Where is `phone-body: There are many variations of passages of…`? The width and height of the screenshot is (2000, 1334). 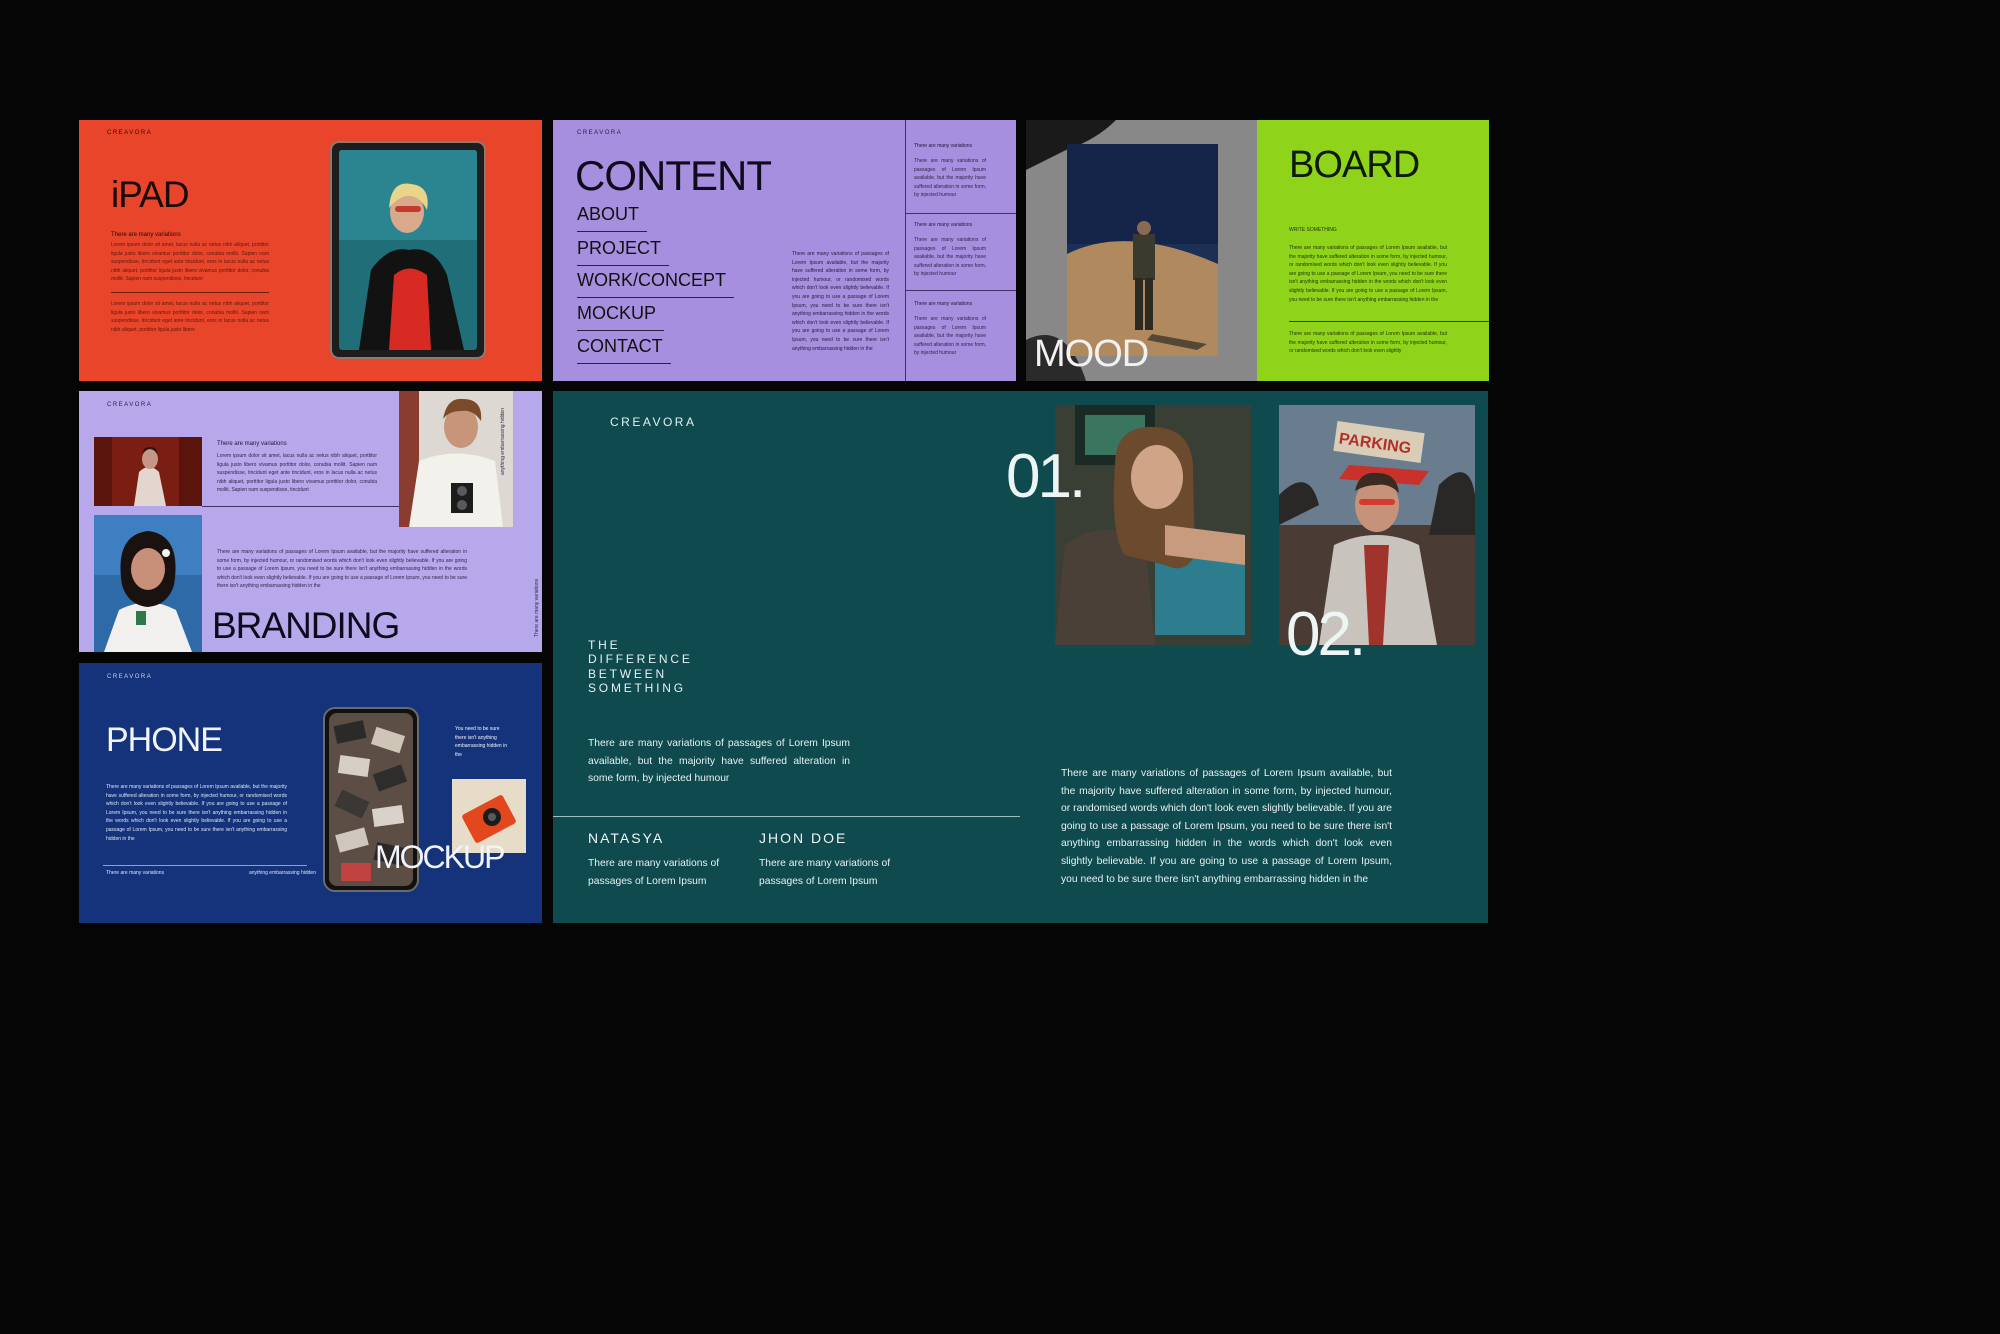
phone-body: There are many variations of passages of… is located at coordinates (196, 813).